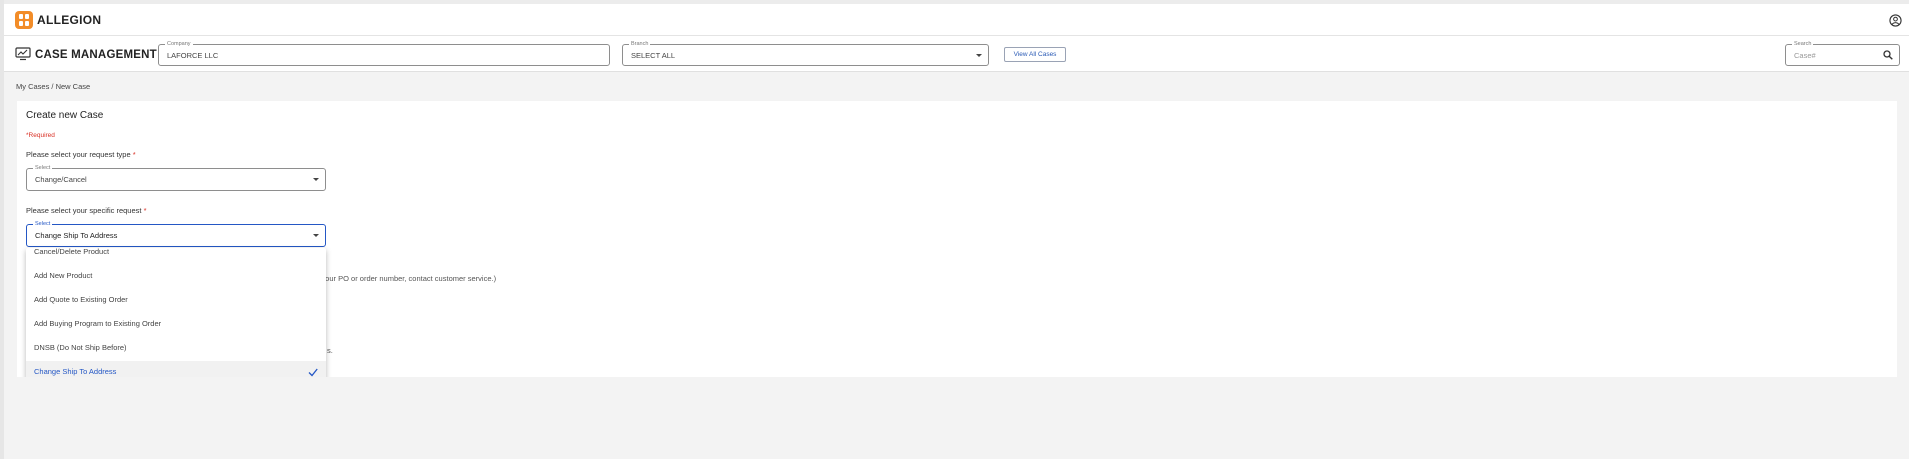  I want to click on user-circle-icon, so click(1895, 20).